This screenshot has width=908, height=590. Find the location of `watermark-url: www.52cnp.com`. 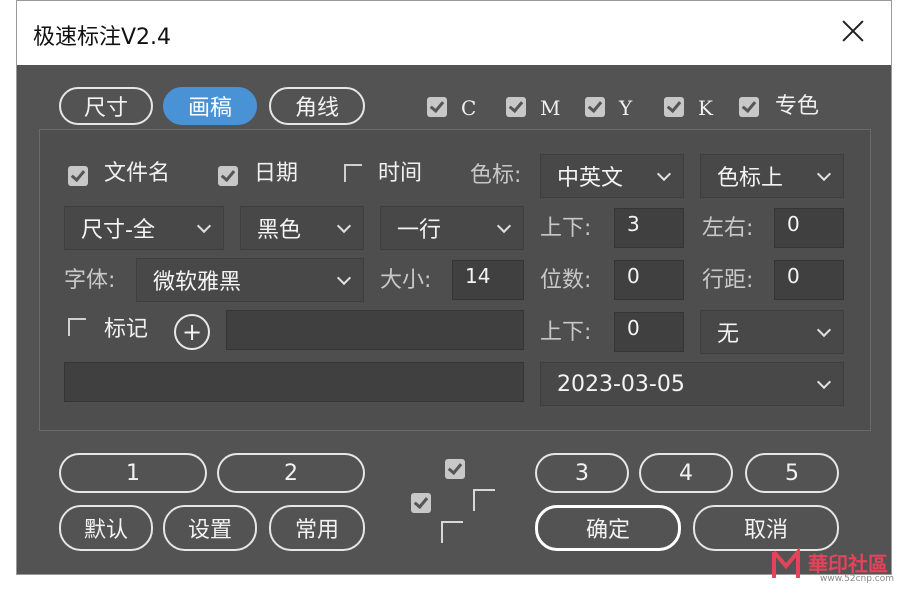

watermark-url: www.52cnp.com is located at coordinates (857, 579).